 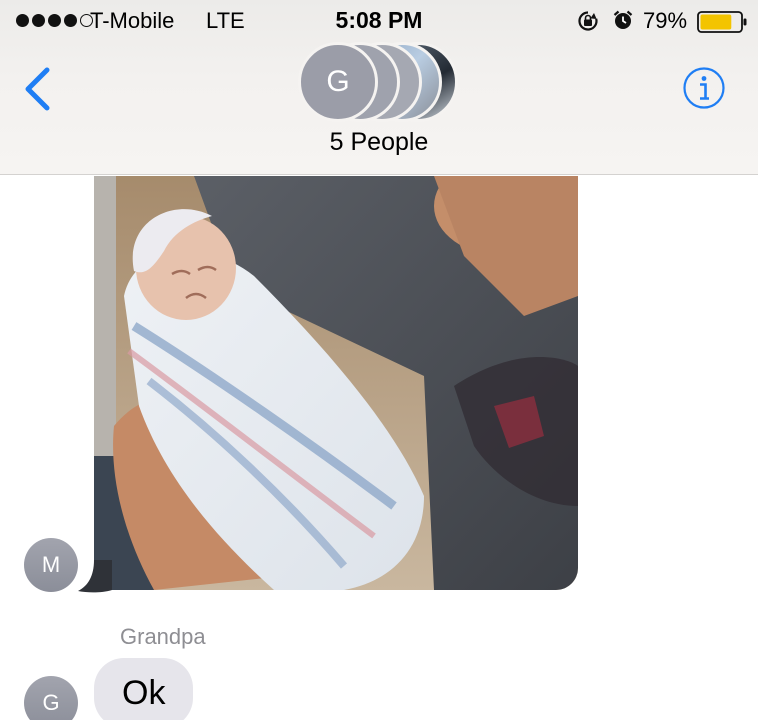 What do you see at coordinates (37, 89) in the screenshot?
I see `chevron-left-icon` at bounding box center [37, 89].